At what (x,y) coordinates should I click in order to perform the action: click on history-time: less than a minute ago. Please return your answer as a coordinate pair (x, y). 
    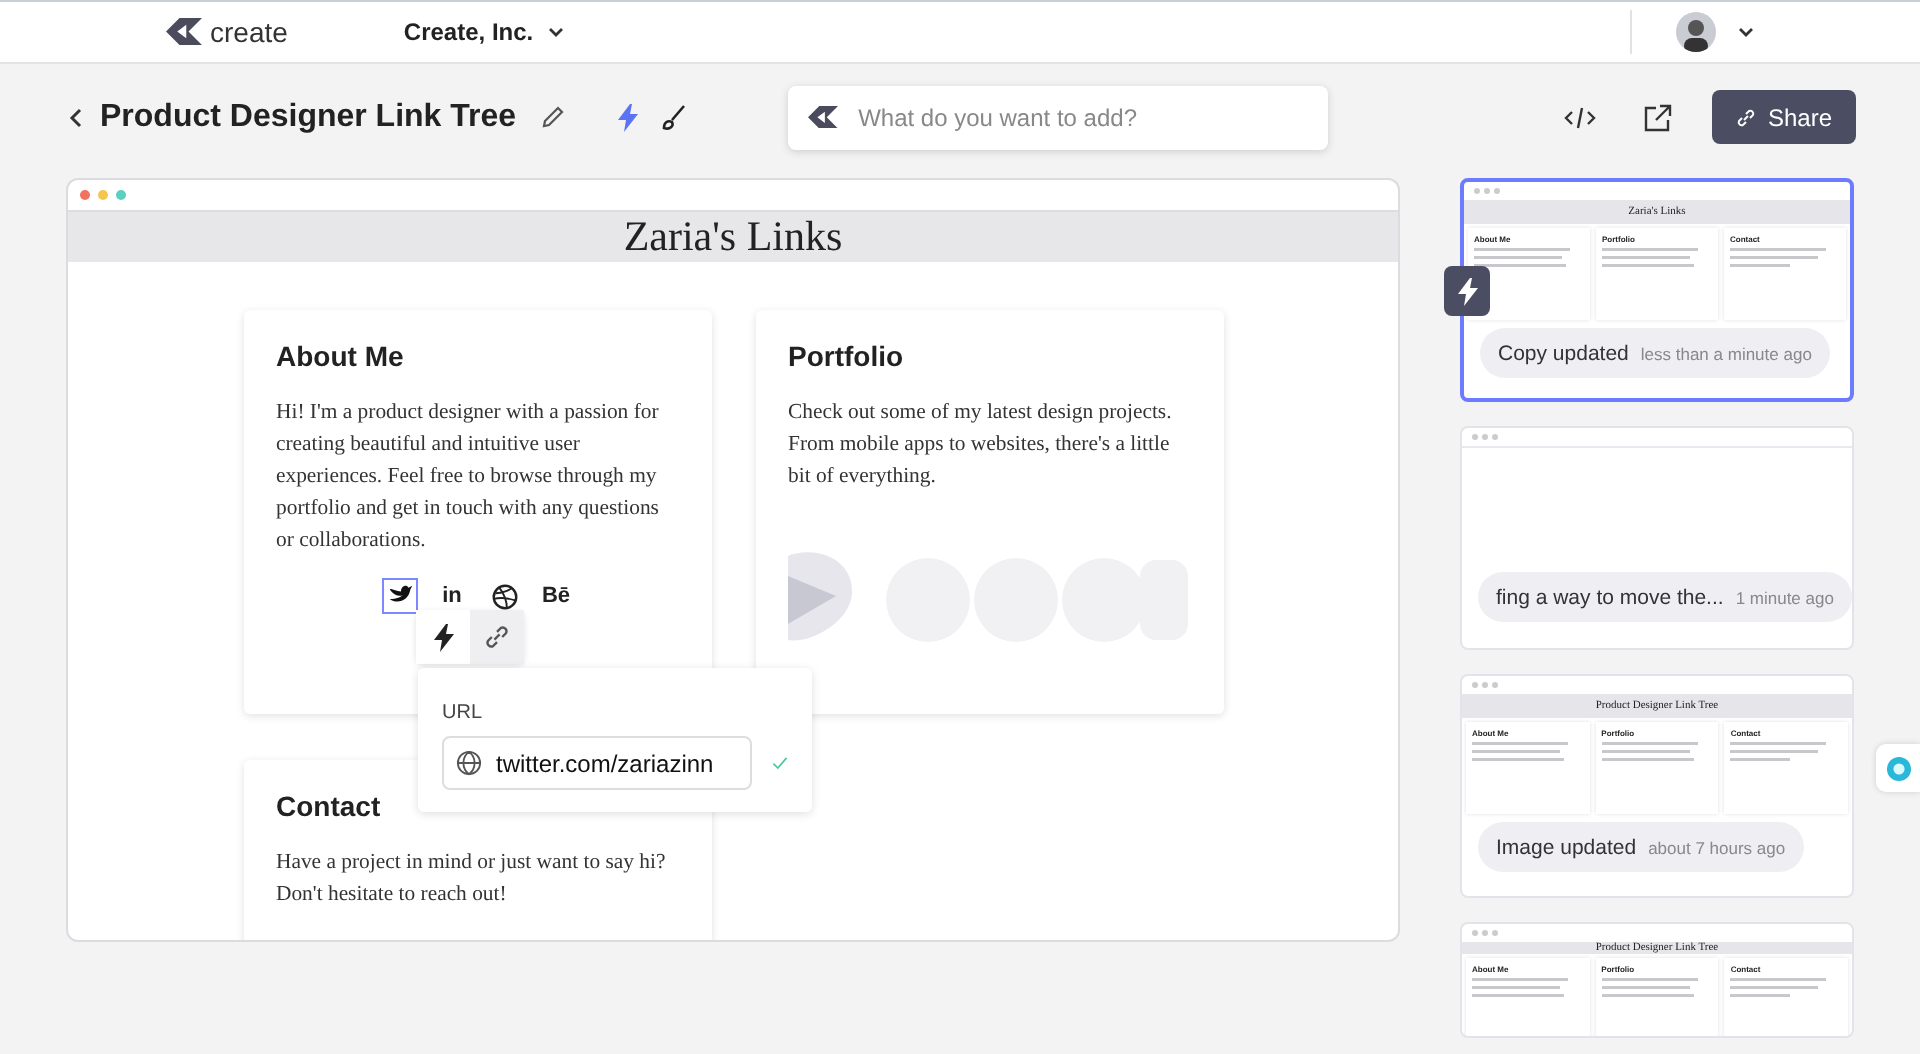
    Looking at the image, I should click on (1726, 353).